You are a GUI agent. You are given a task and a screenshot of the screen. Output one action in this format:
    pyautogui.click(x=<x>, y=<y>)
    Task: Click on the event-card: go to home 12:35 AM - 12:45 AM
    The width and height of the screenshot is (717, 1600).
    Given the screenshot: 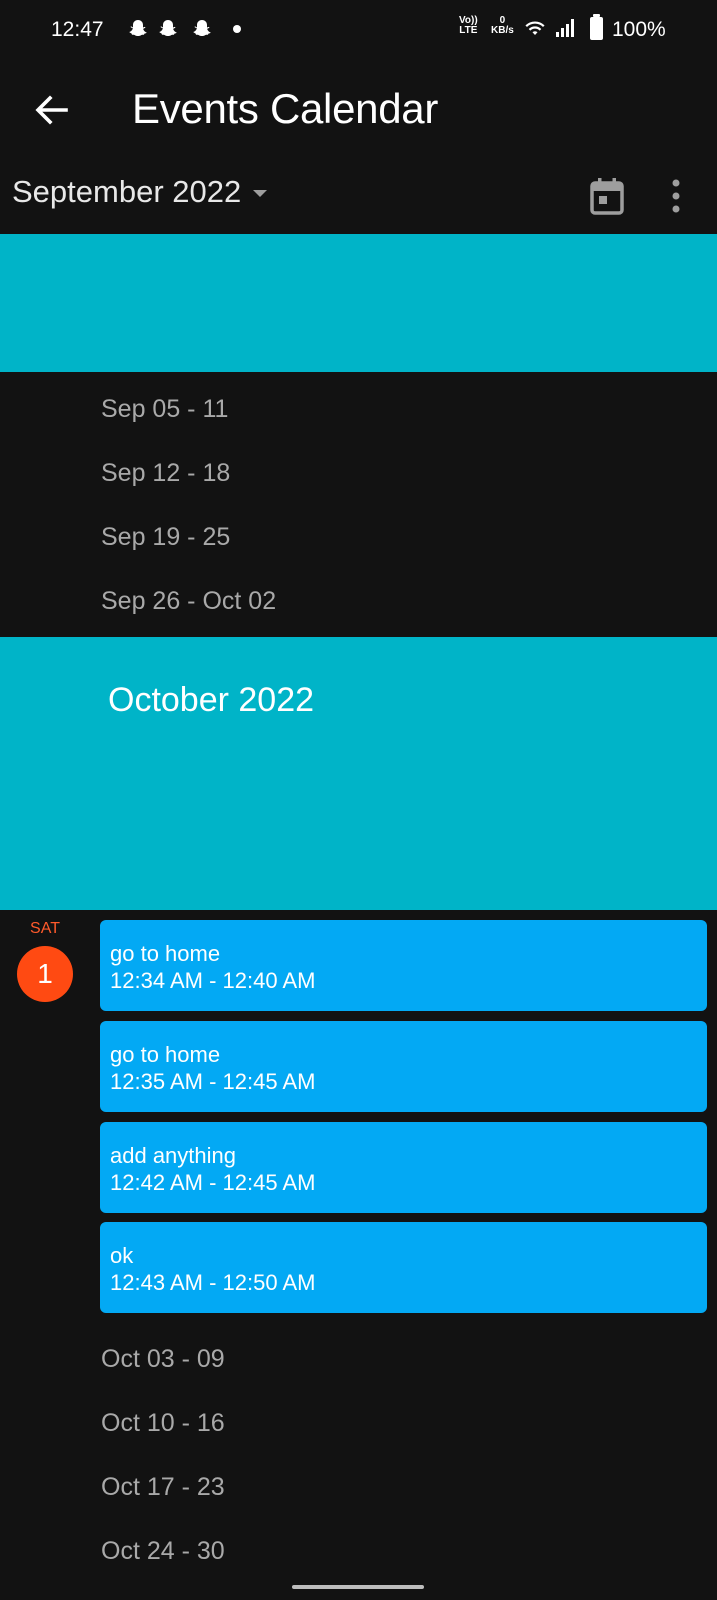 What is the action you would take?
    pyautogui.click(x=403, y=1066)
    